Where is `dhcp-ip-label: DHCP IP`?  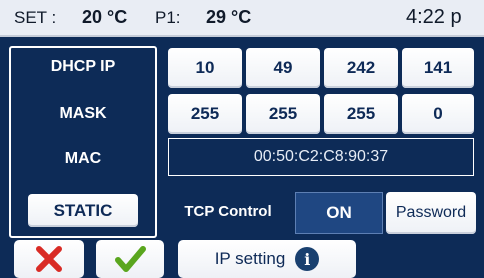
dhcp-ip-label: DHCP IP is located at coordinates (83, 66).